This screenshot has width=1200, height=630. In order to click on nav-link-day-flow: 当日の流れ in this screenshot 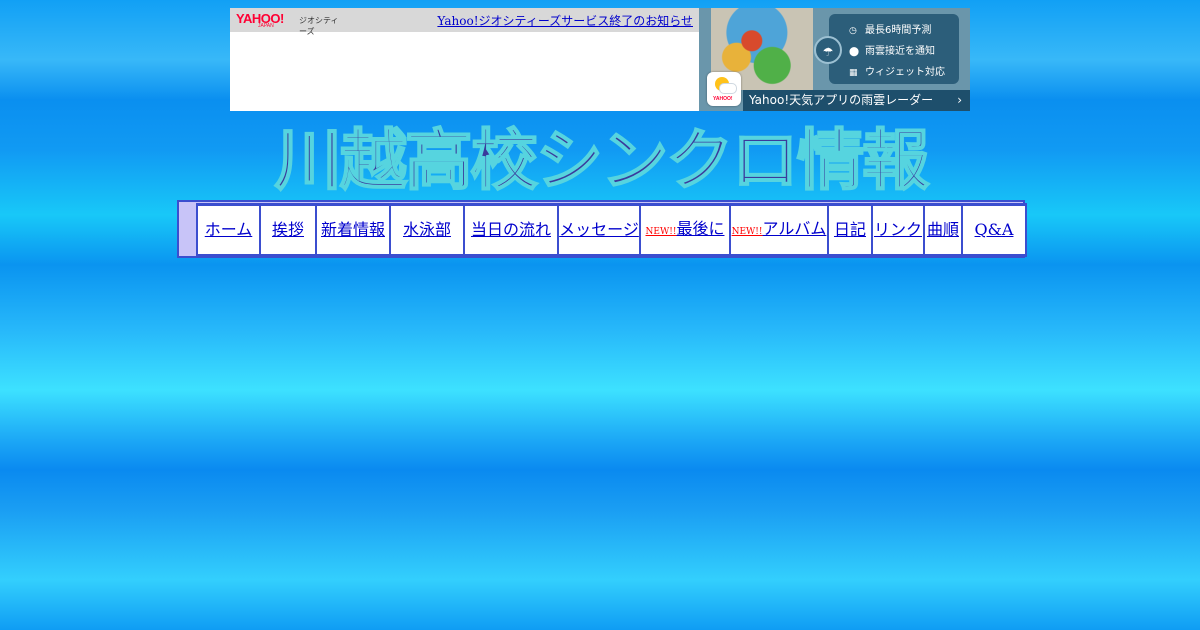, I will do `click(511, 229)`.